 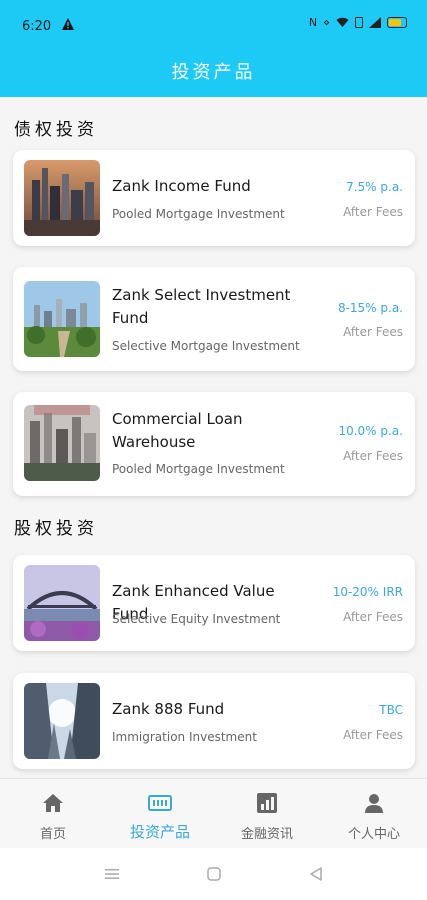 I want to click on app-header: 6:20 N ⋄ 投资产品, so click(x=213, y=48).